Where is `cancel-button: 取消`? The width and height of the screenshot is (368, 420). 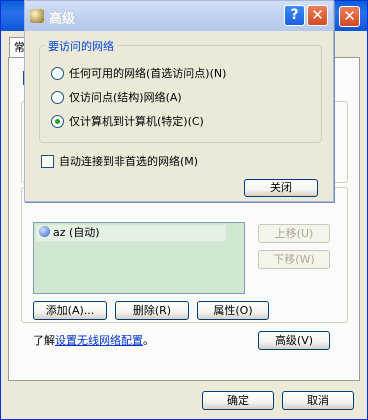
cancel-button: 取消 is located at coordinates (318, 400).